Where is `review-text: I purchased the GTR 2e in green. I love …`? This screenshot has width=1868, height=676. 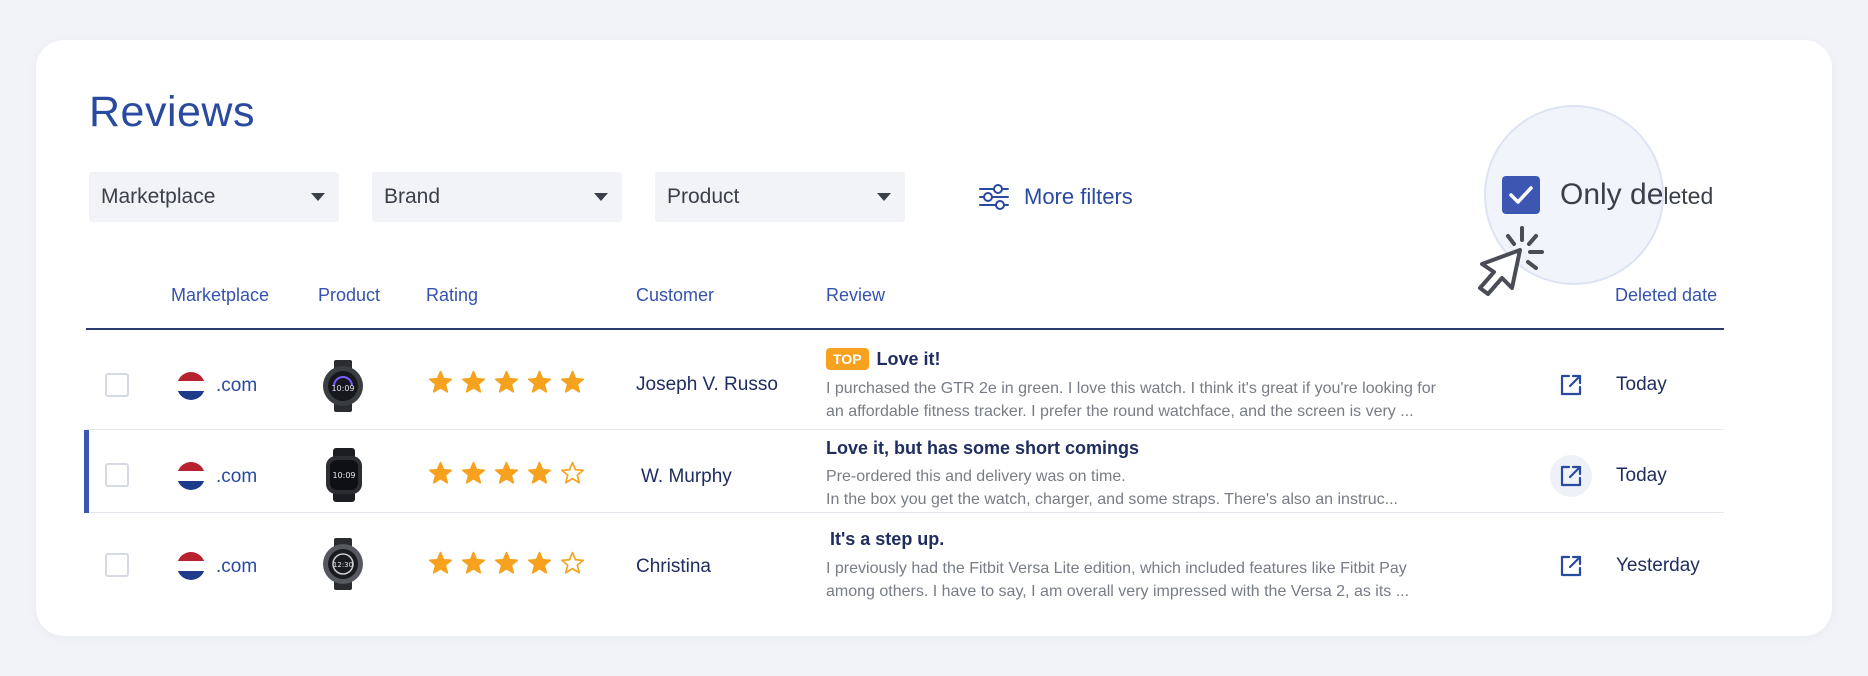 review-text: I purchased the GTR 2e in green. I love … is located at coordinates (1146, 400).